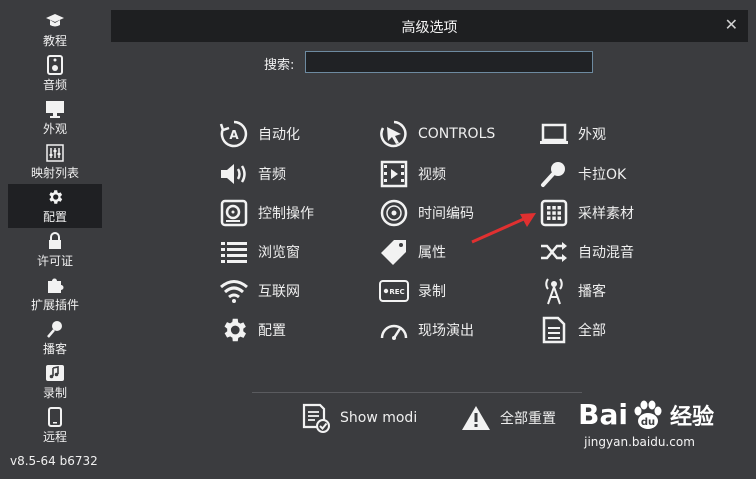  I want to click on dialog-titlebar: 高级选项 ✕, so click(429, 26).